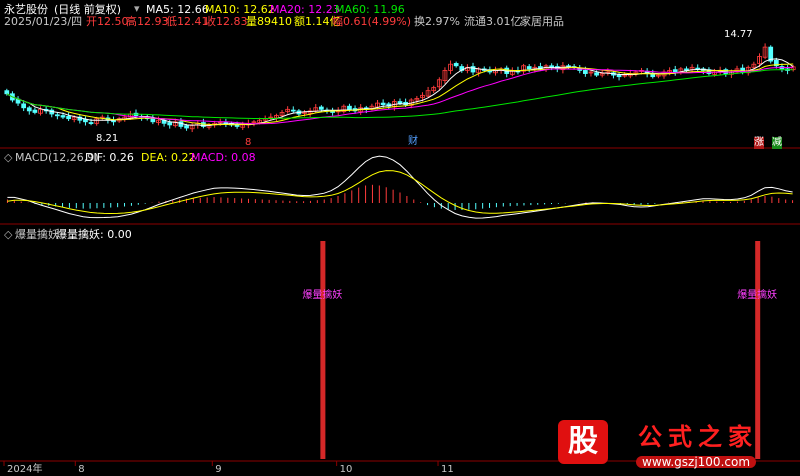  What do you see at coordinates (493, 21) in the screenshot?
I see `float-label: 流通3.01亿` at bounding box center [493, 21].